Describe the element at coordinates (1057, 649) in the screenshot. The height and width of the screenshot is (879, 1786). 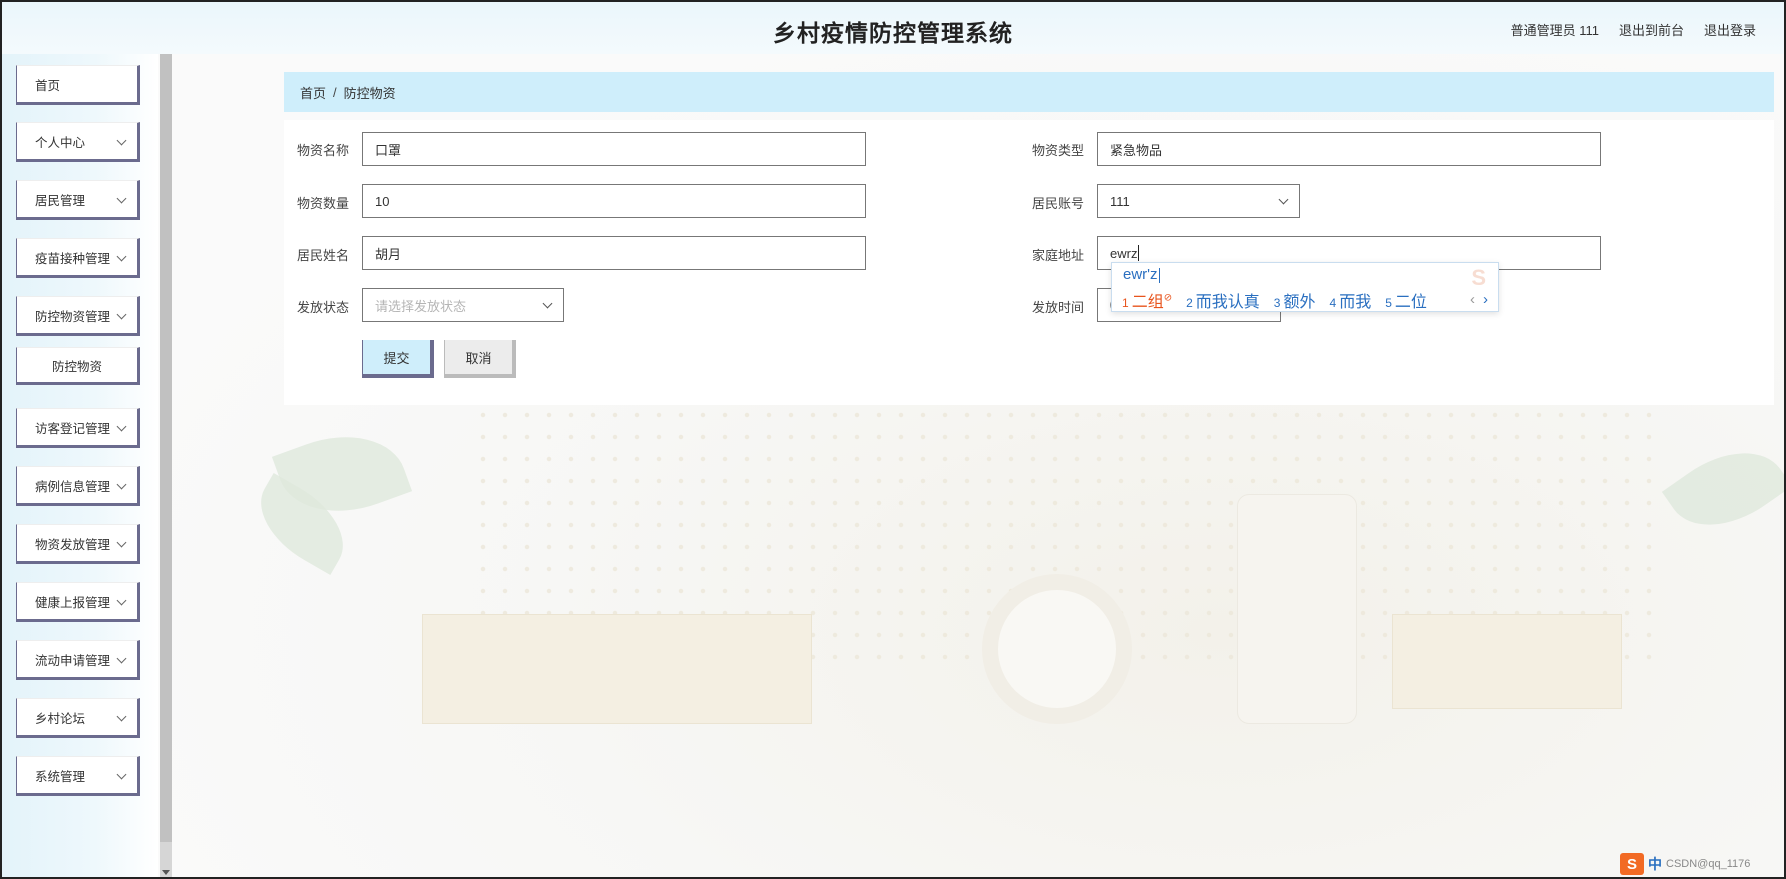
I see `background-ring-decoration` at that location.